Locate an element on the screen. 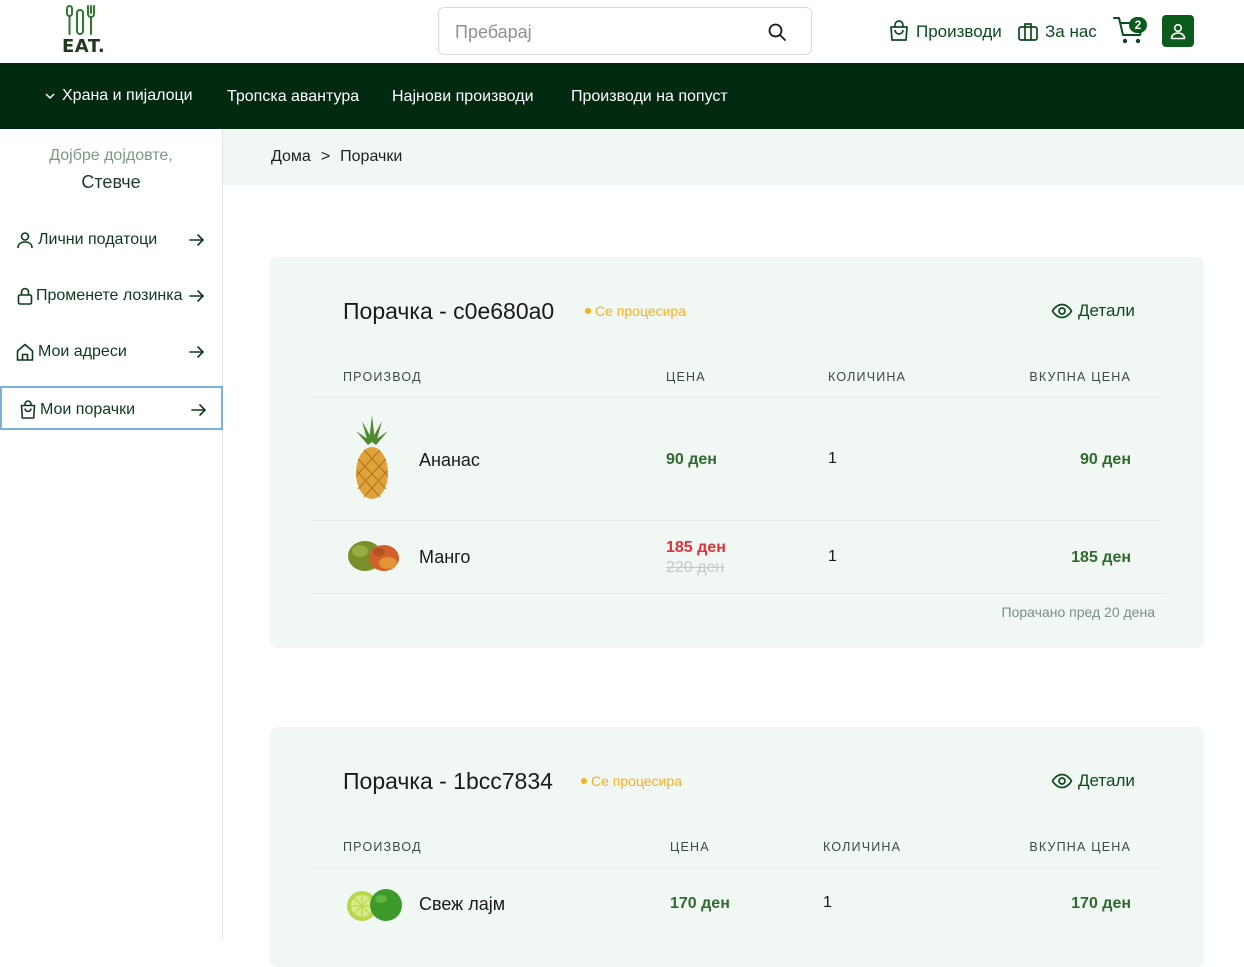 The height and width of the screenshot is (967, 1244). nav-food-drinks: Храна и пијалоци is located at coordinates (118, 96).